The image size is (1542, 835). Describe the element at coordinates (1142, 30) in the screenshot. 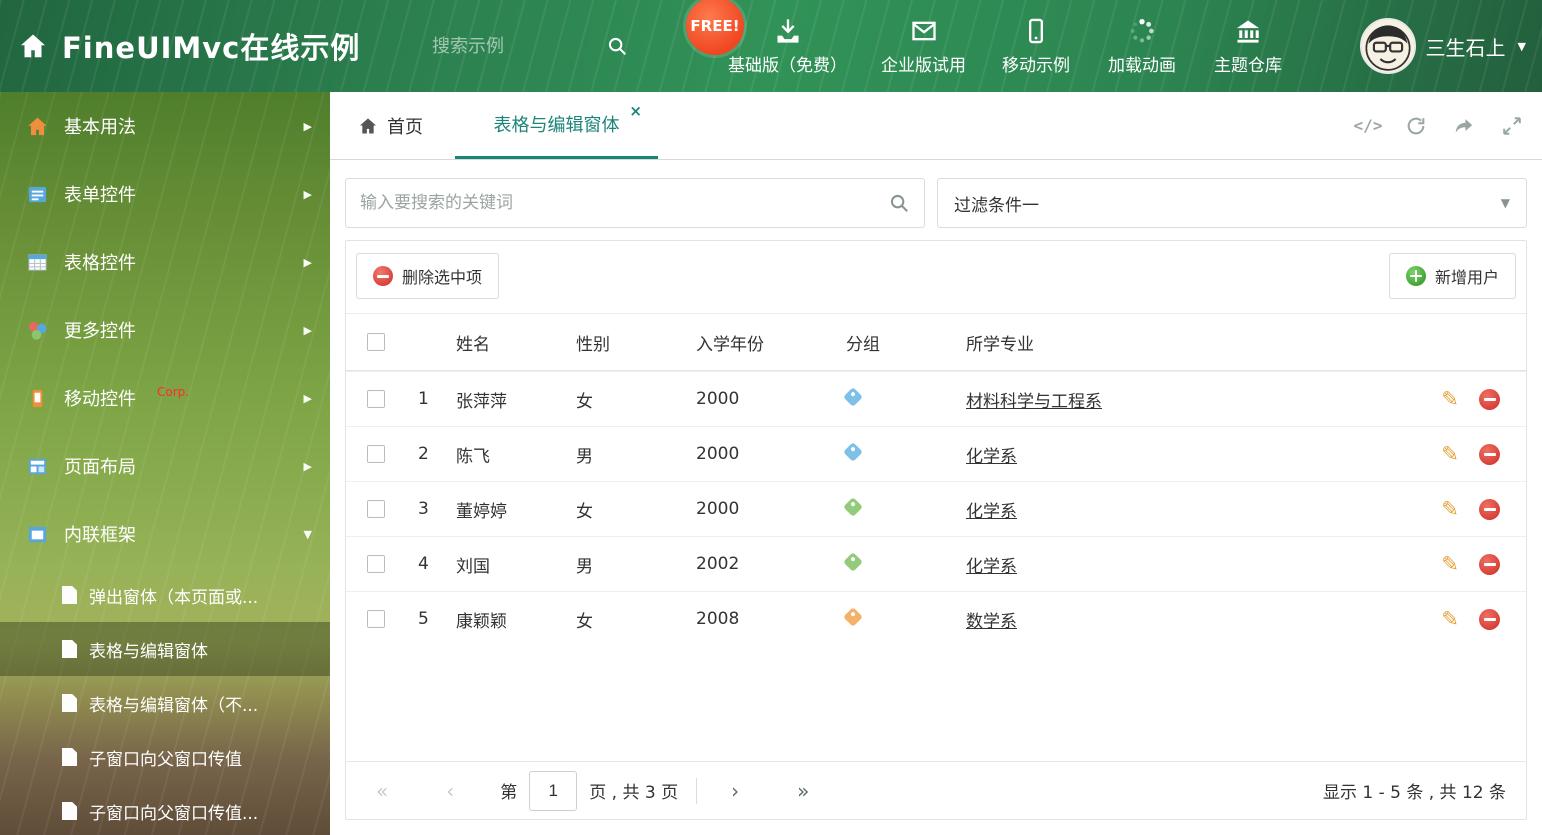

I see `spinner-icon` at that location.